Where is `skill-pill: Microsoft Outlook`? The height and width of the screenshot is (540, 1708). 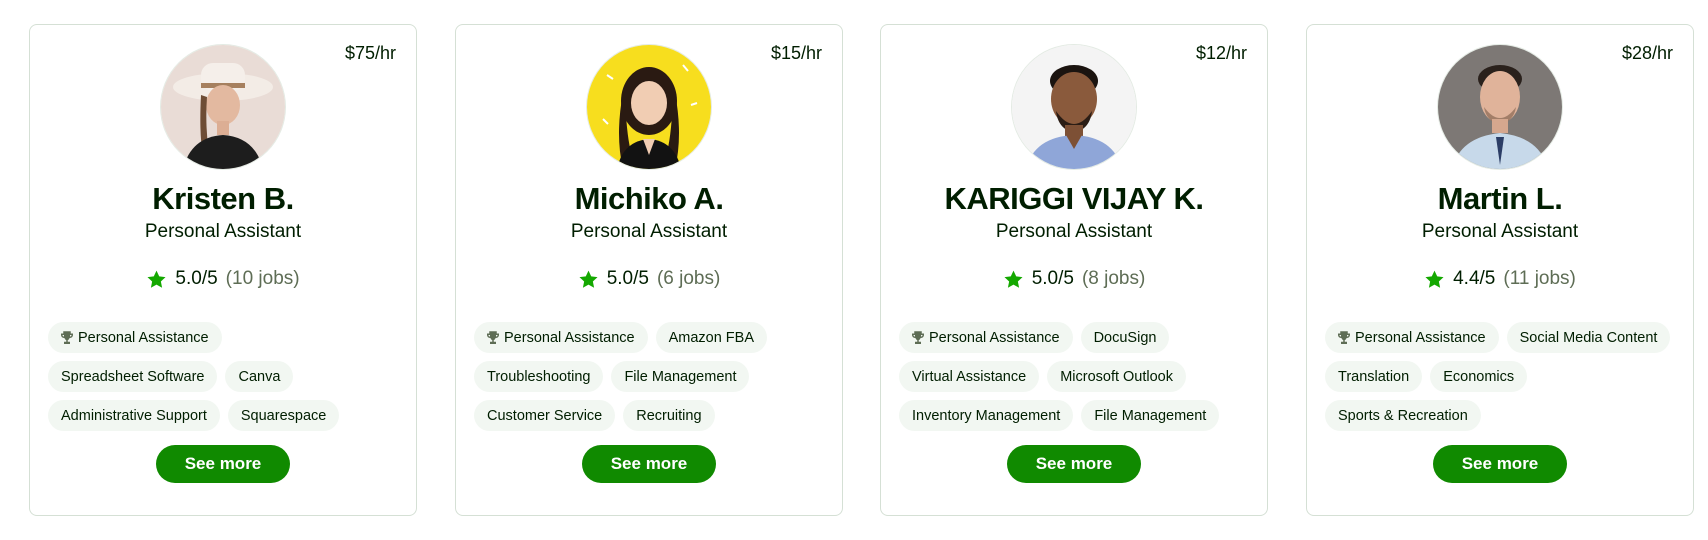 skill-pill: Microsoft Outlook is located at coordinates (1117, 376).